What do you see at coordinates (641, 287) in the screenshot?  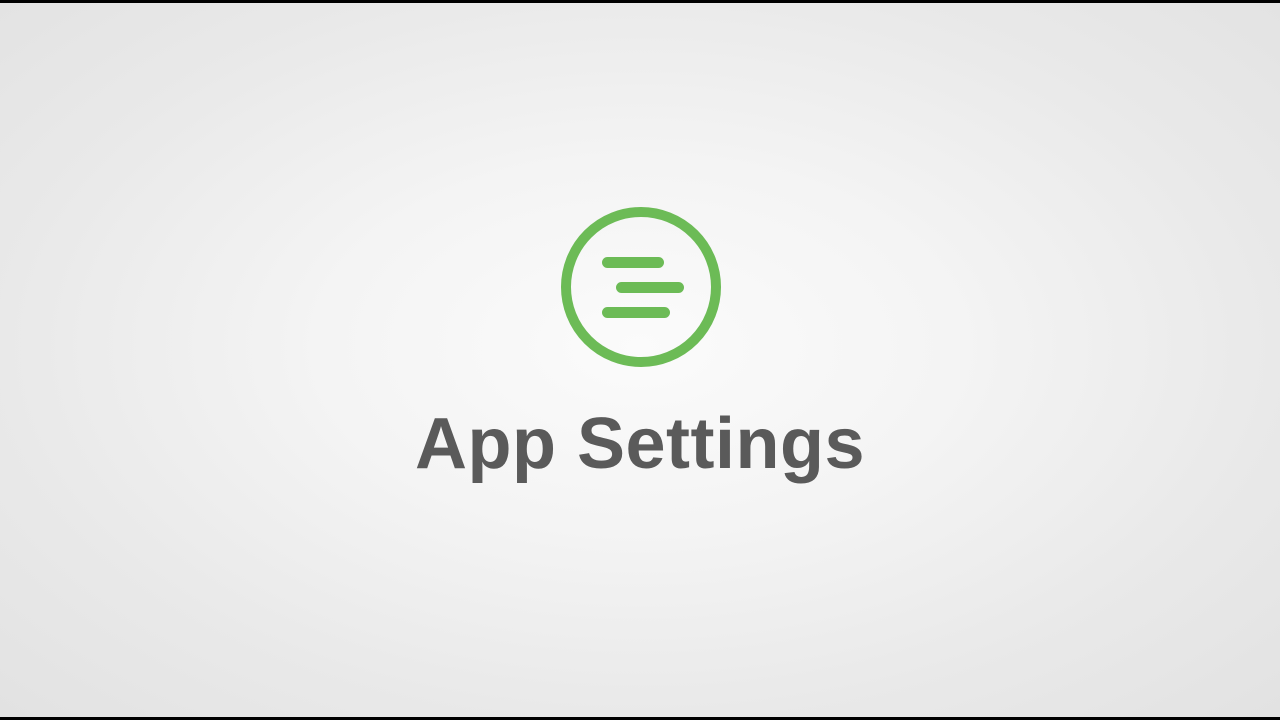 I see `menu-lines-circle-icon` at bounding box center [641, 287].